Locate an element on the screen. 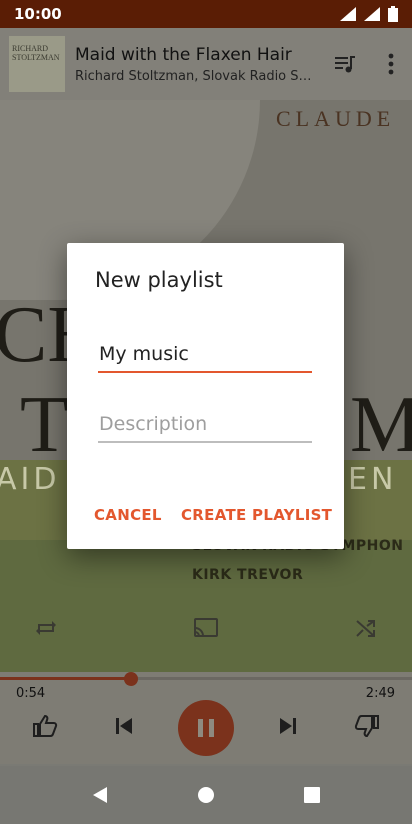  art-credit-2: KIRK TREVOR is located at coordinates (248, 575).